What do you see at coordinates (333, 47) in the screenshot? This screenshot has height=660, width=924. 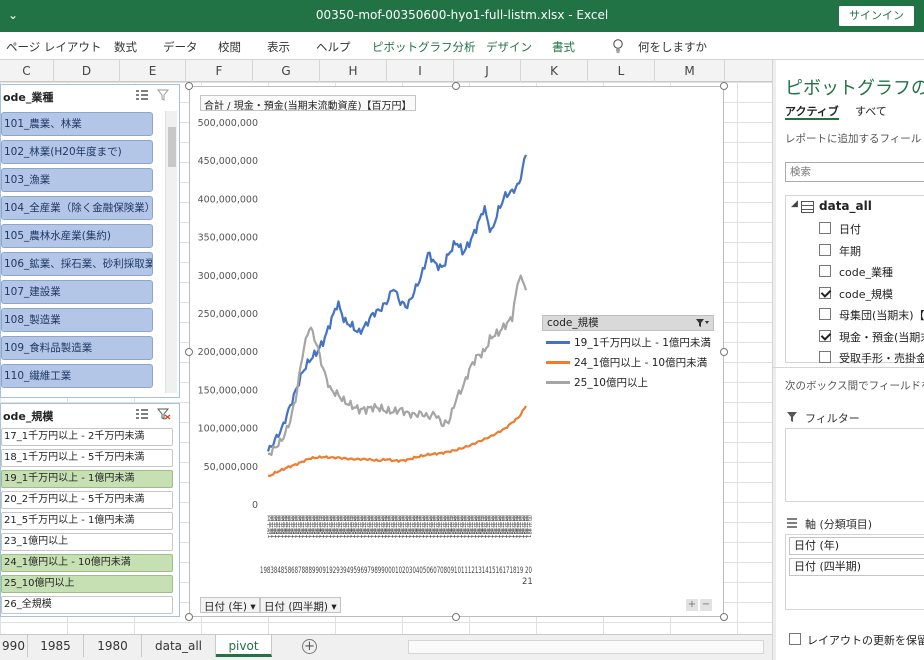 I see `tab-help: ヘルプ` at bounding box center [333, 47].